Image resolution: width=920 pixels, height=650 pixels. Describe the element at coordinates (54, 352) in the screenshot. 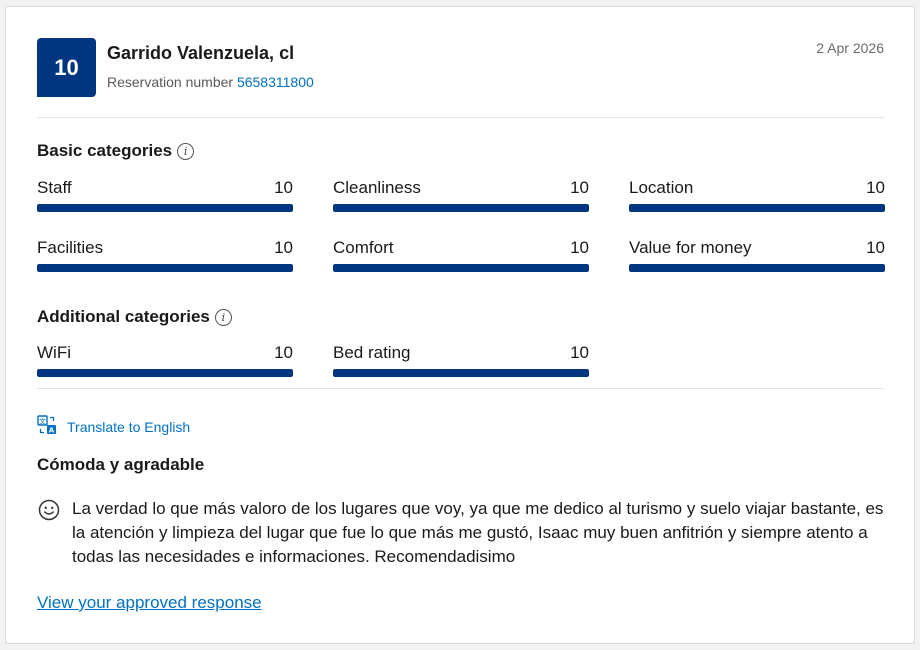

I see `category-label: WiFi` at that location.